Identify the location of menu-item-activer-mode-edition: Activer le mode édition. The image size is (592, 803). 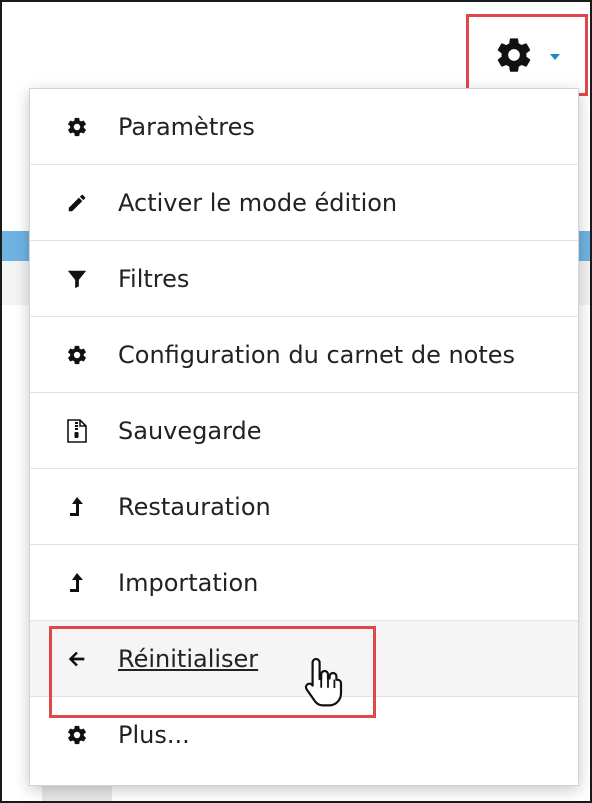
(304, 203).